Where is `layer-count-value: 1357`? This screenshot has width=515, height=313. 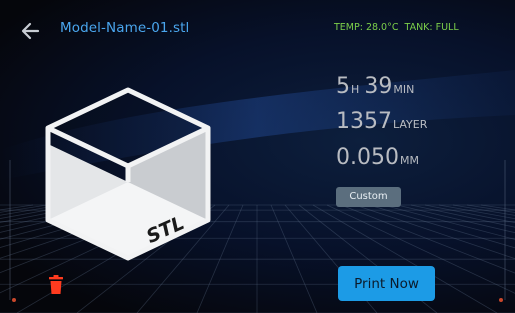 layer-count-value: 1357 is located at coordinates (364, 121).